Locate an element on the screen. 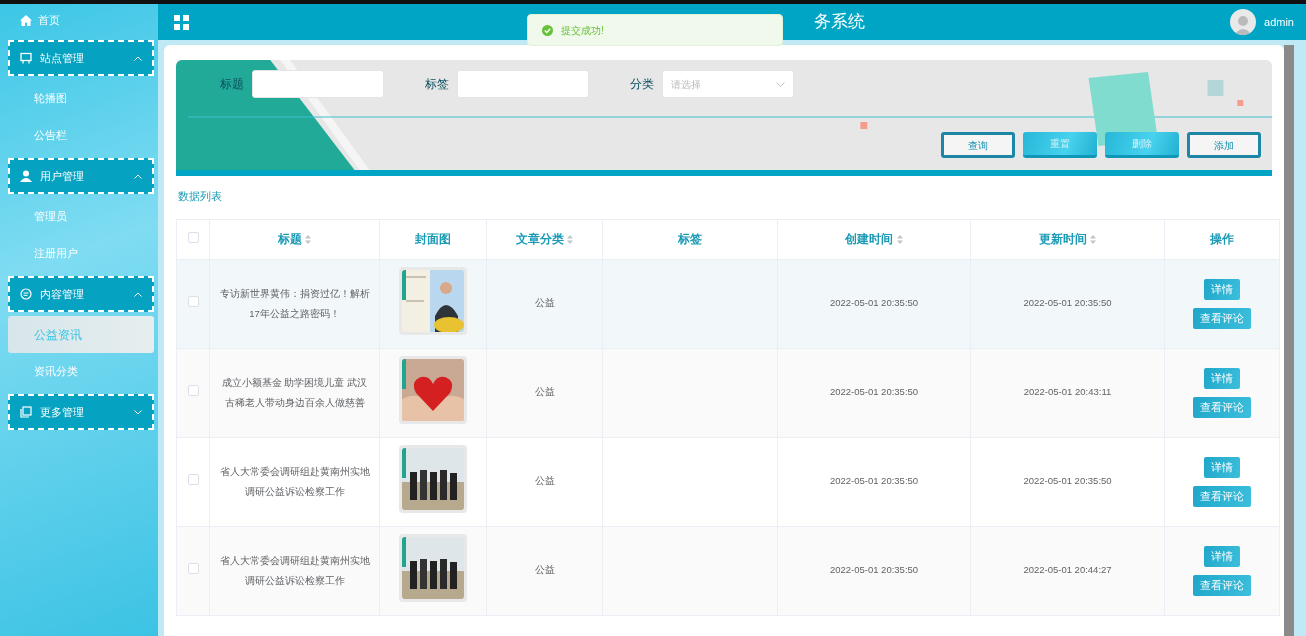  menu-item: 轮播图 is located at coordinates (81, 98).